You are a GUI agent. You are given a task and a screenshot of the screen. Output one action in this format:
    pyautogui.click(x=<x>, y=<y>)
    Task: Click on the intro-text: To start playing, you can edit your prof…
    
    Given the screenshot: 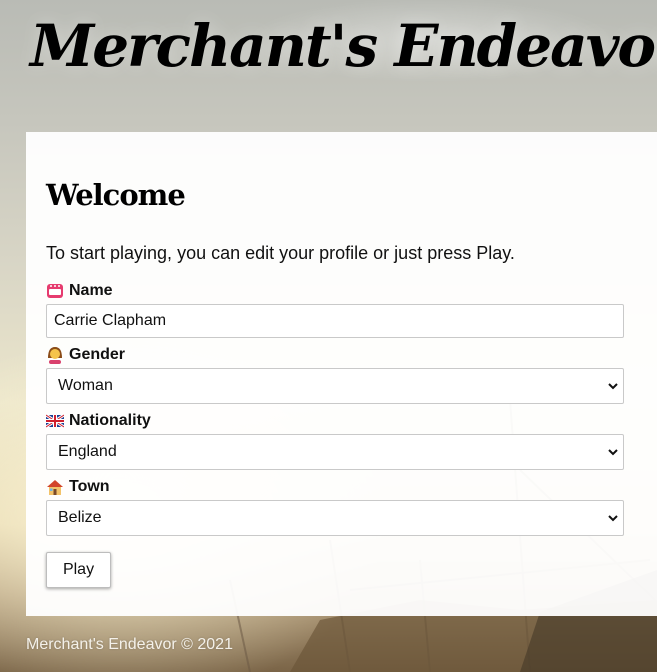 What is the action you would take?
    pyautogui.click(x=280, y=253)
    